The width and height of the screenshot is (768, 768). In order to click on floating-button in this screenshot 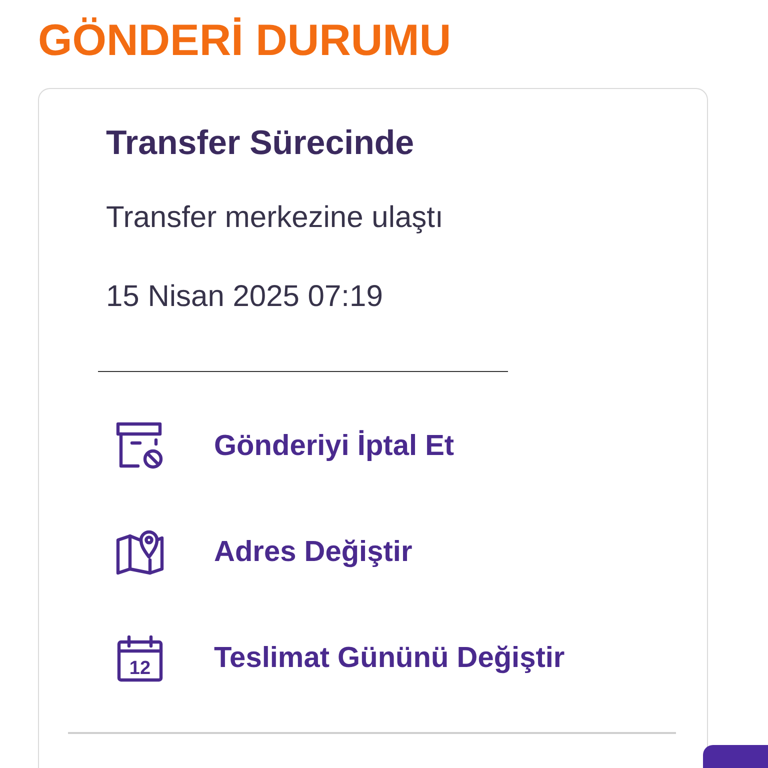, I will do `click(735, 756)`.